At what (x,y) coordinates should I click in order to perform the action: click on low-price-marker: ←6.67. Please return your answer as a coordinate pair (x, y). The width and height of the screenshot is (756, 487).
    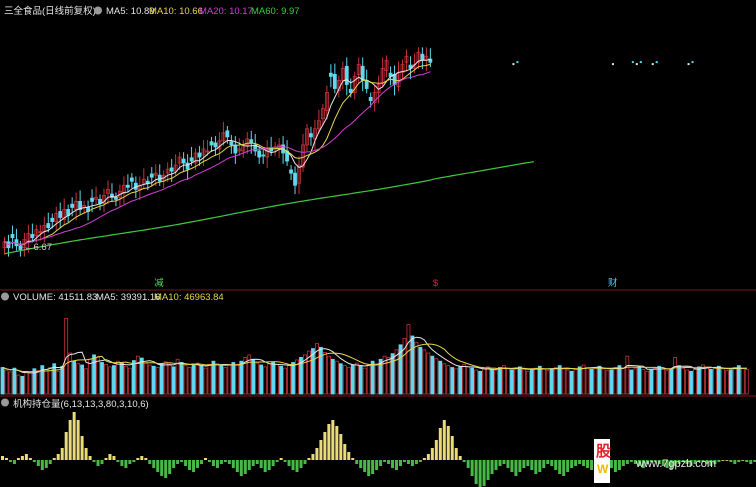
    Looking at the image, I should click on (38, 247).